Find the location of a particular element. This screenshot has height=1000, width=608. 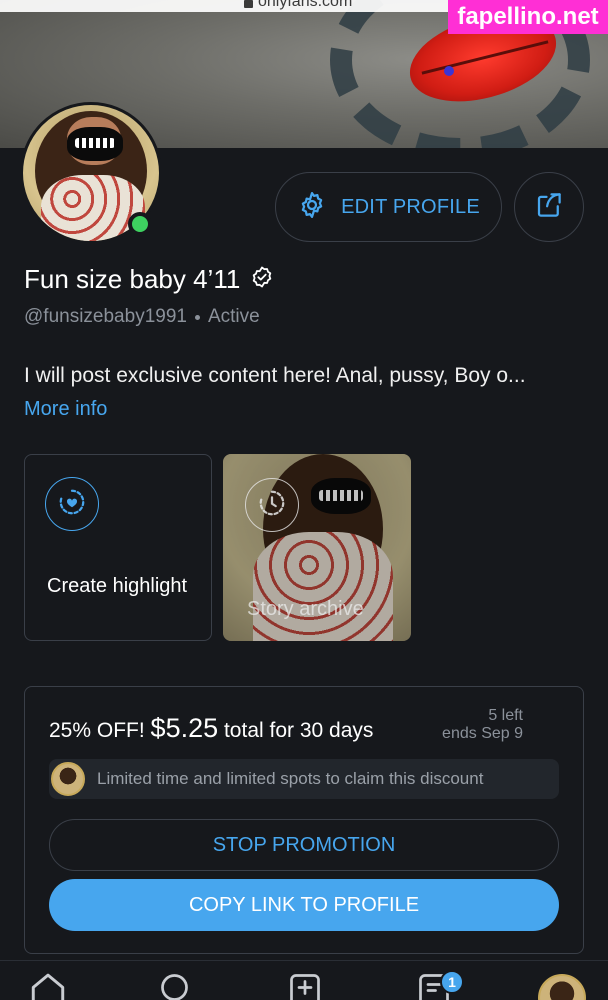

bottom-navigation is located at coordinates (304, 980).